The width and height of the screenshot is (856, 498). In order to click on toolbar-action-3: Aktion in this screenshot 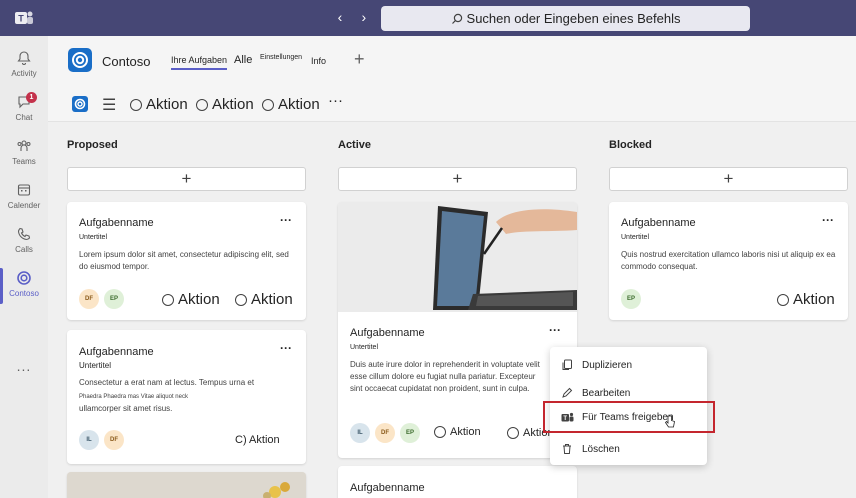, I will do `click(291, 104)`.